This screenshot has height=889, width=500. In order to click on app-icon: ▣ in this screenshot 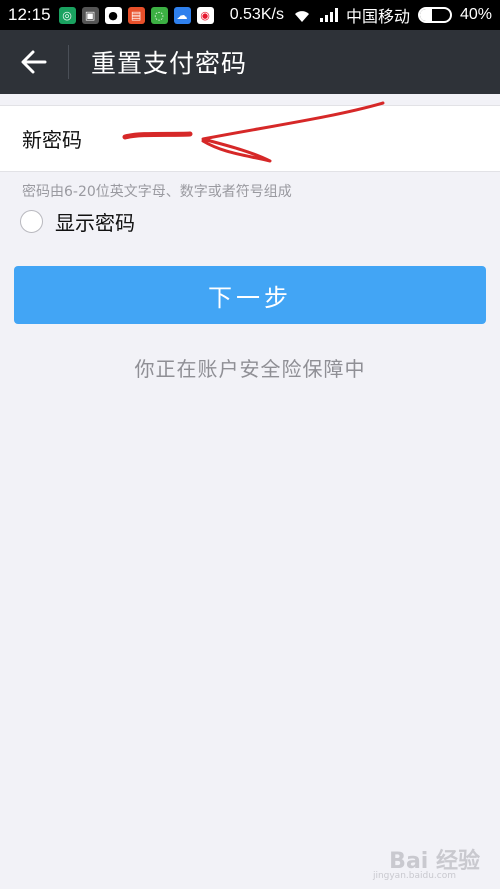, I will do `click(90, 15)`.